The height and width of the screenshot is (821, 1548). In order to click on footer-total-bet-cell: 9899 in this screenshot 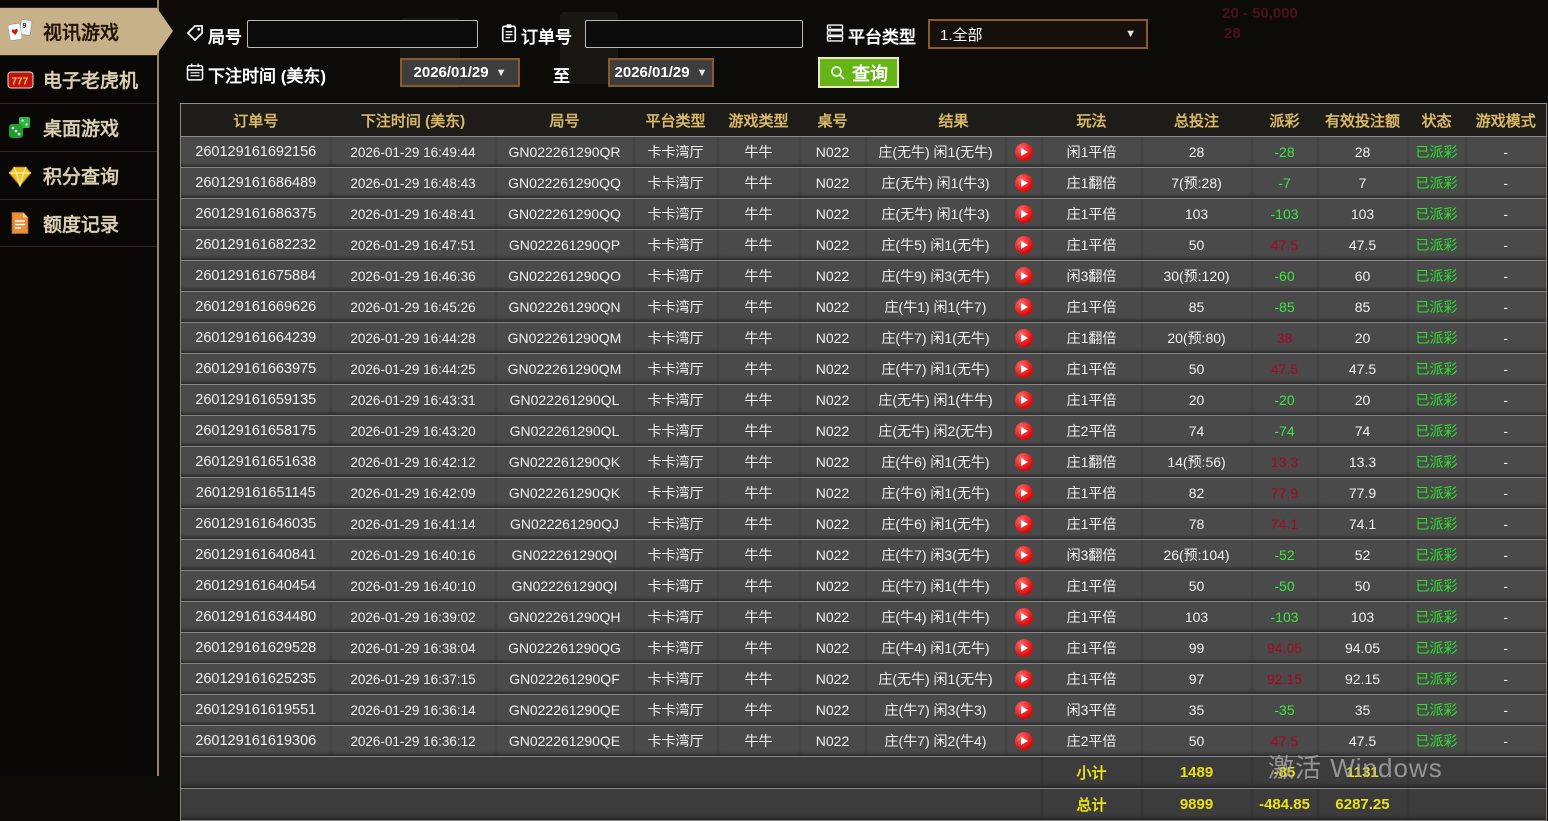, I will do `click(1196, 804)`.